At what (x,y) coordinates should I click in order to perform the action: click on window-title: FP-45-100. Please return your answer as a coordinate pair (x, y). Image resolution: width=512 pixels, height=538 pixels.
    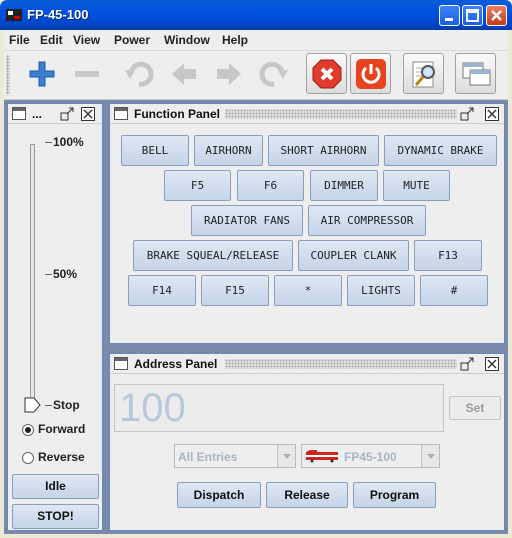
    Looking at the image, I should click on (58, 14).